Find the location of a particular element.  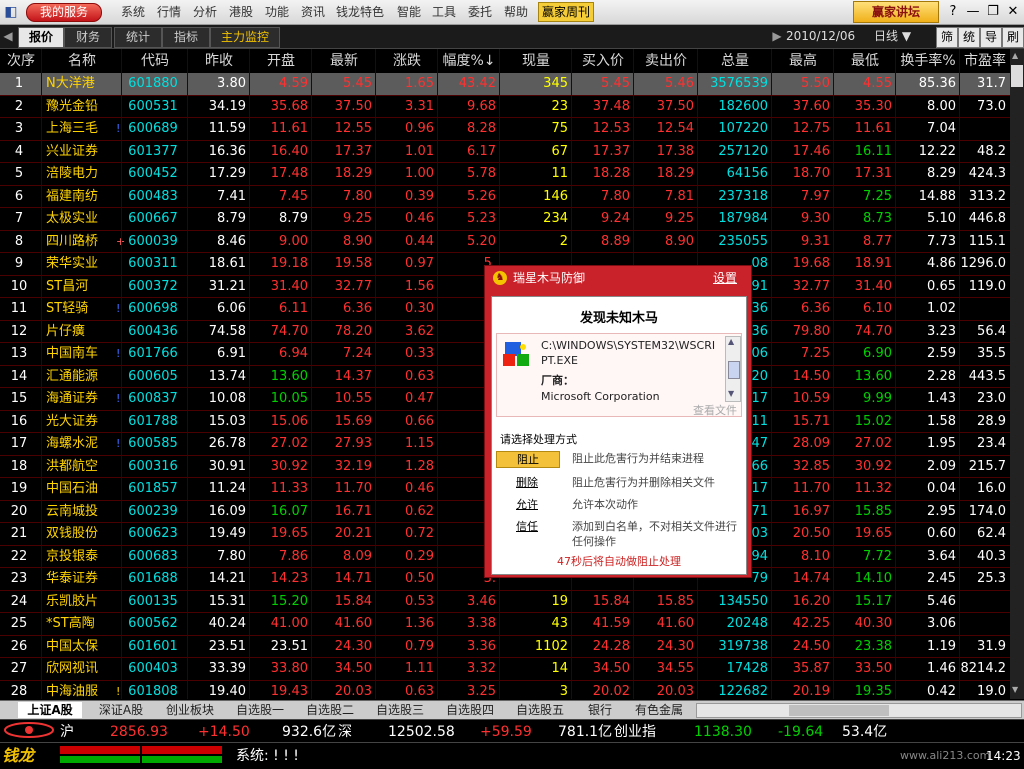

header-name: 名称 is located at coordinates (82, 61).